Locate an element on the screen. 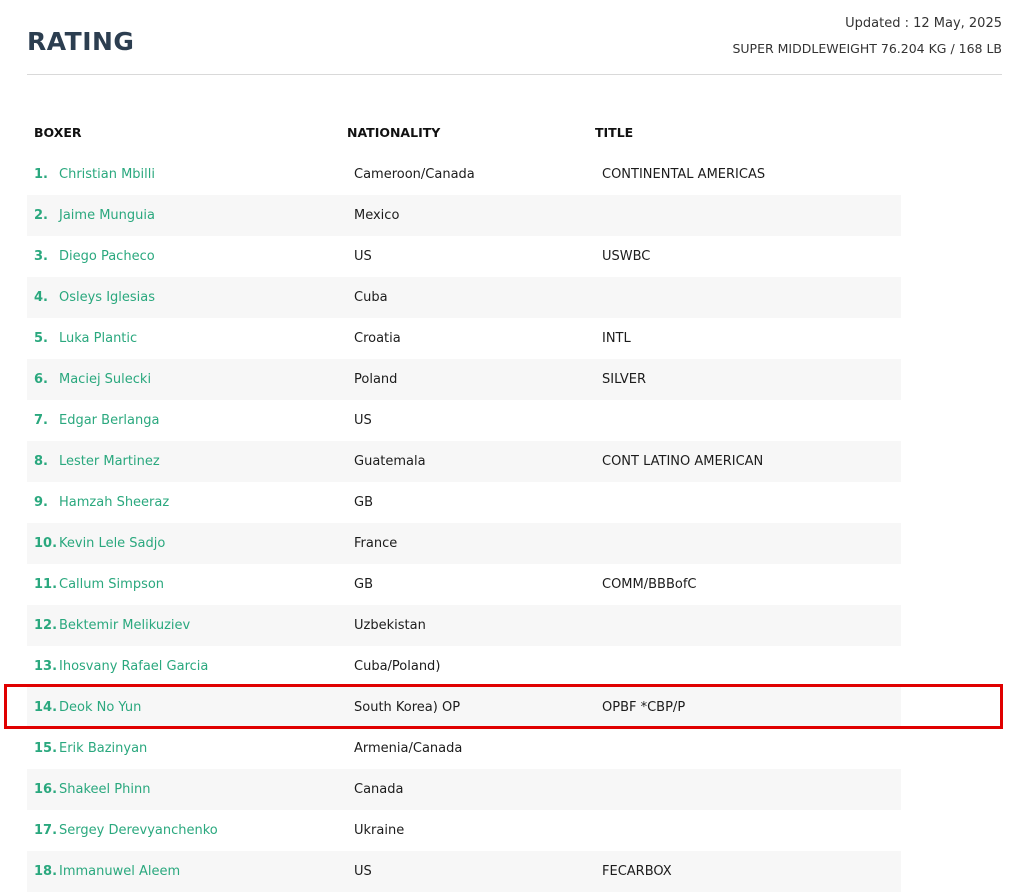  table-row: 12. Bektemir Melikuziev Uzbekistan is located at coordinates (464, 625).